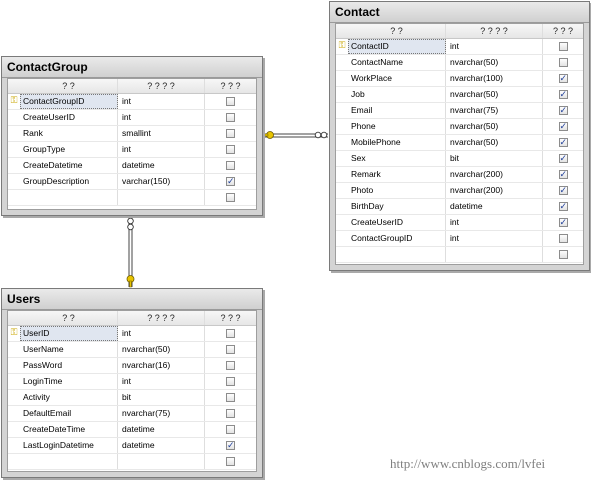 The height and width of the screenshot is (480, 591). I want to click on column-row: MobilePhone nvarchar(50), so click(459, 143).